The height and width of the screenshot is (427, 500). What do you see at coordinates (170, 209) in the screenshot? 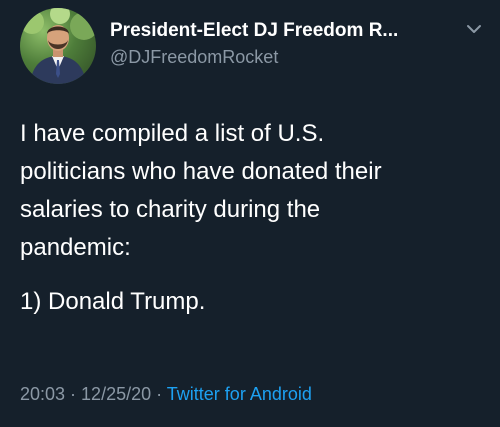
I see `tweet-line: salaries to charity during the` at bounding box center [170, 209].